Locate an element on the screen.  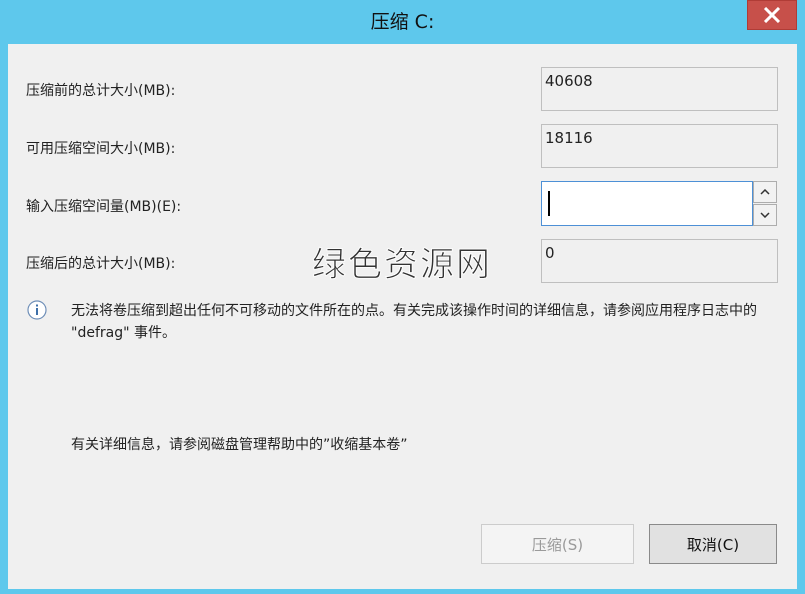
chevron-up-icon is located at coordinates (765, 192).